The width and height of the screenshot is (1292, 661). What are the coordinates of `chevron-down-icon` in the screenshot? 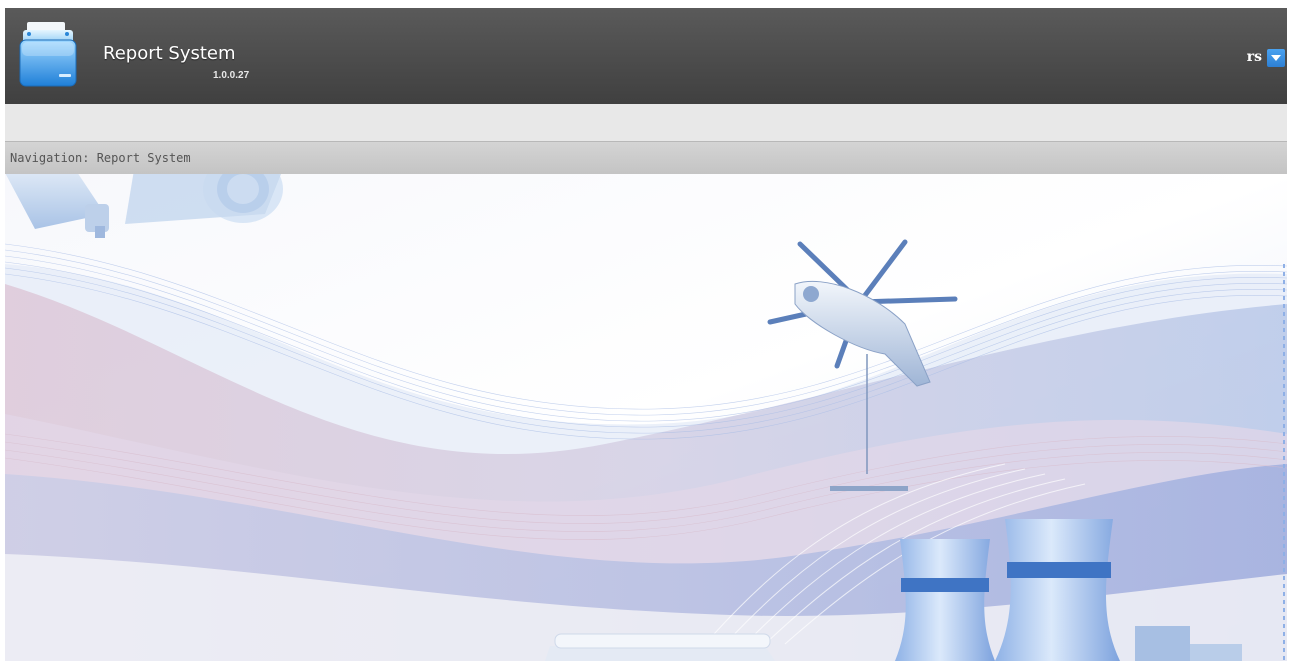 It's located at (1276, 58).